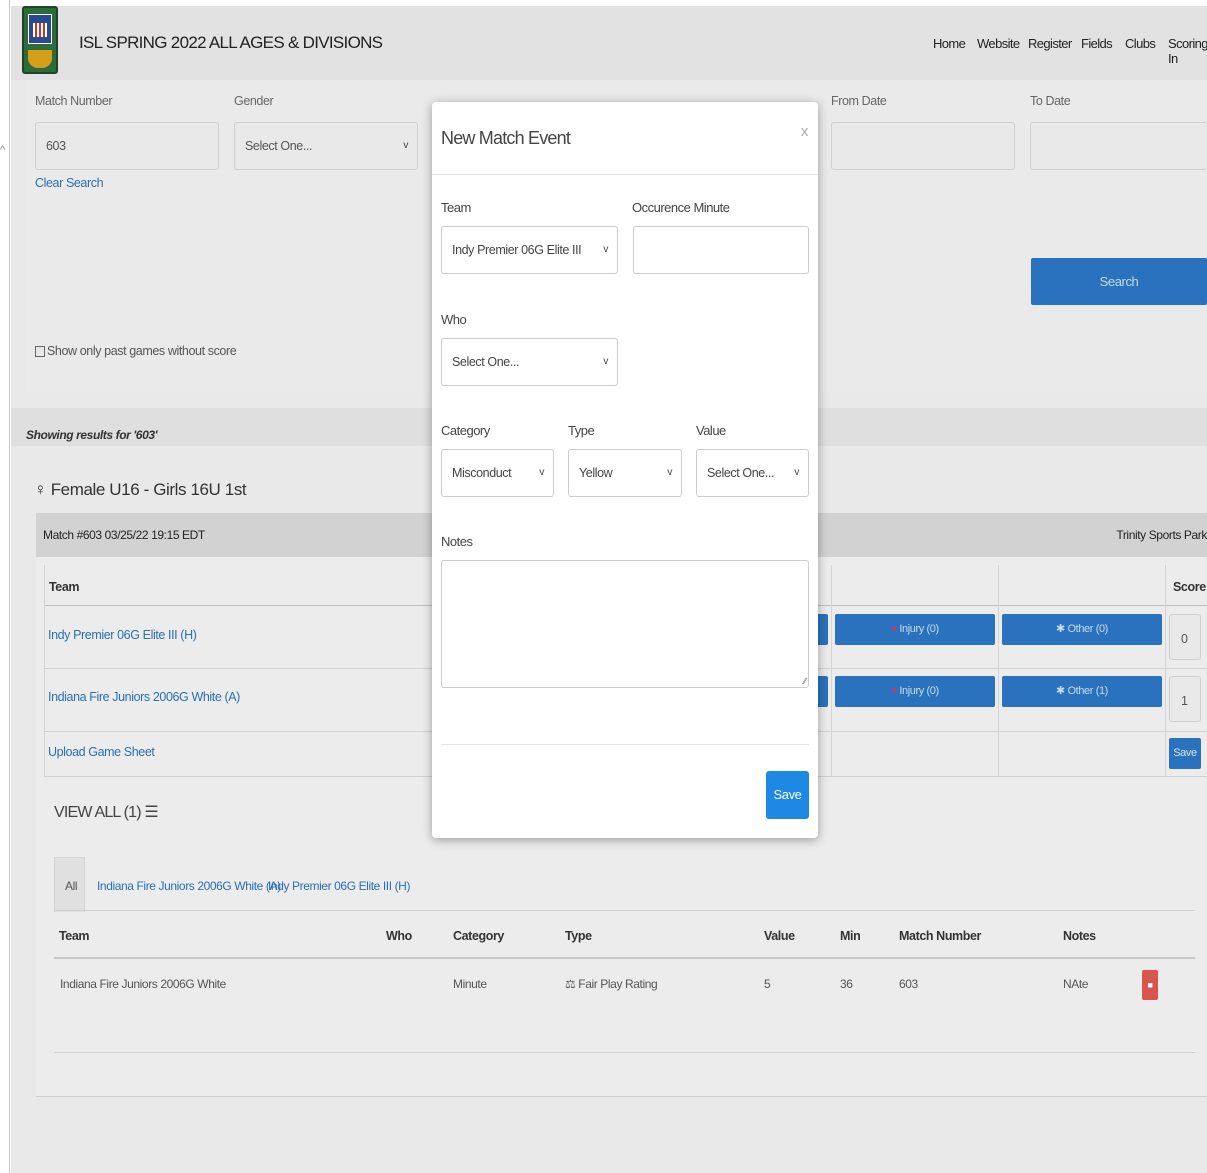 The width and height of the screenshot is (1207, 1173). I want to click on notes-label: Notes, so click(457, 541).